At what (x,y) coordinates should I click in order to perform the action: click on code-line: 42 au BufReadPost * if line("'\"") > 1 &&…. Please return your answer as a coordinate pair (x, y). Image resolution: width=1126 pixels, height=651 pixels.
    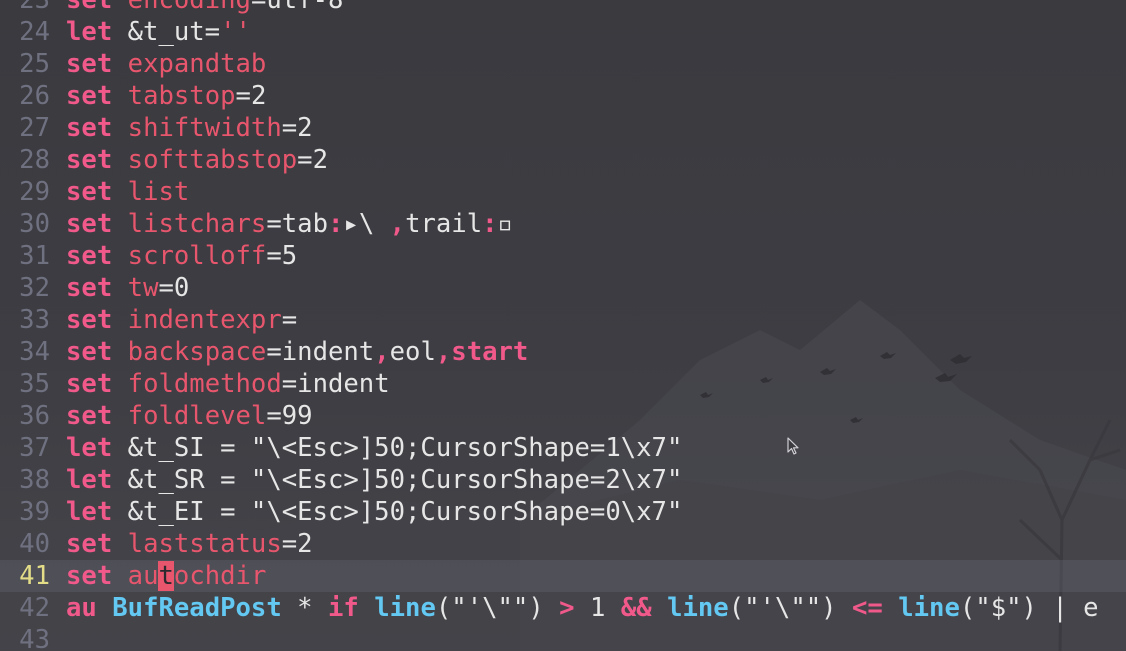
    Looking at the image, I should click on (563, 608).